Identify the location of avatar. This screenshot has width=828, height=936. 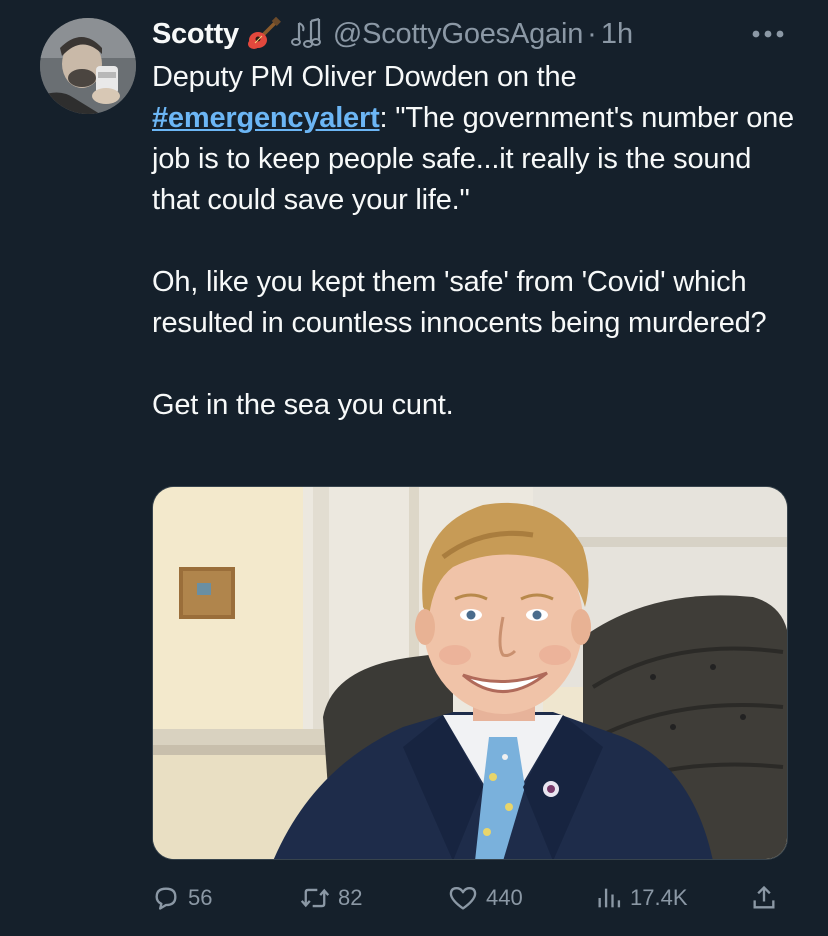
(88, 66).